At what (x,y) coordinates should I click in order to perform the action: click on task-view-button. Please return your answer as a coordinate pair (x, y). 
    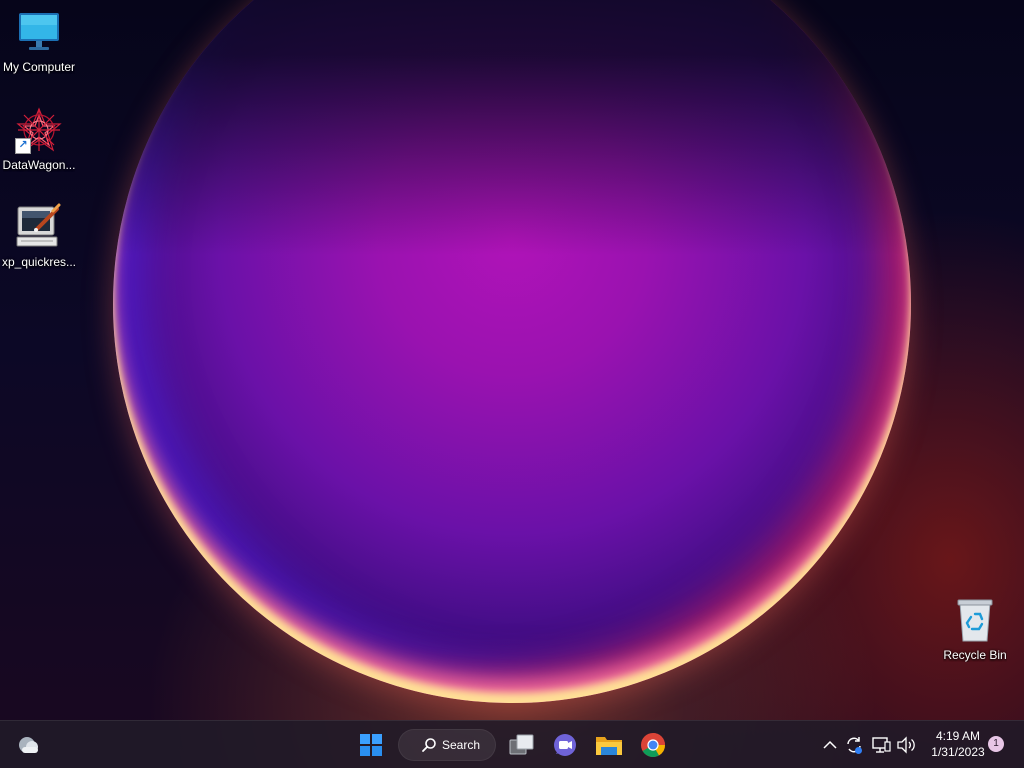
    Looking at the image, I should click on (522, 745).